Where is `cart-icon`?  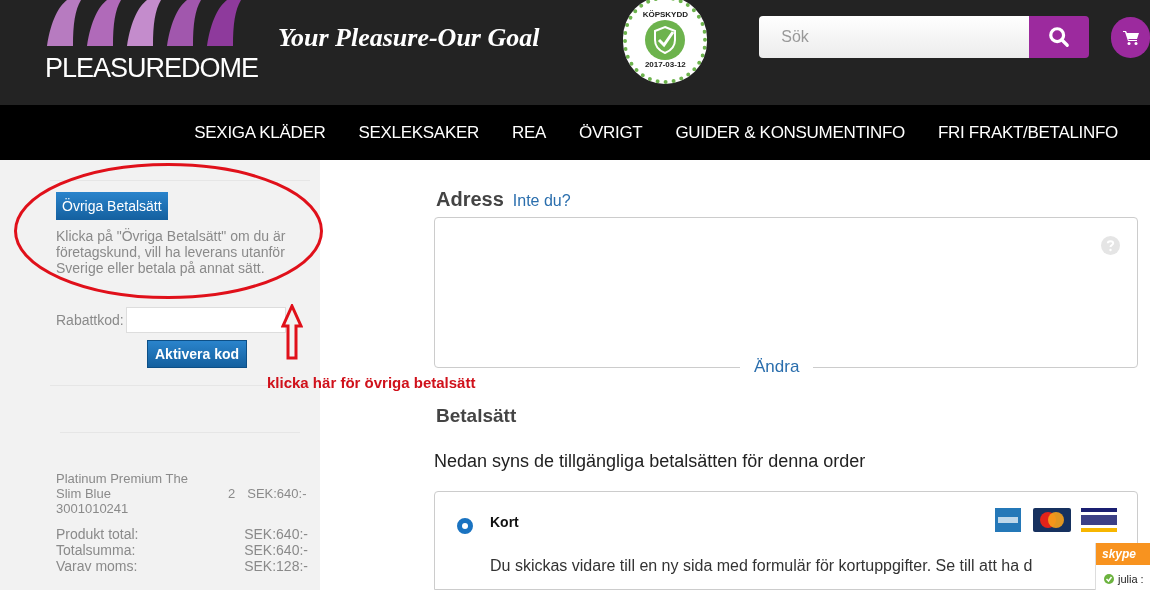
cart-icon is located at coordinates (1130, 37).